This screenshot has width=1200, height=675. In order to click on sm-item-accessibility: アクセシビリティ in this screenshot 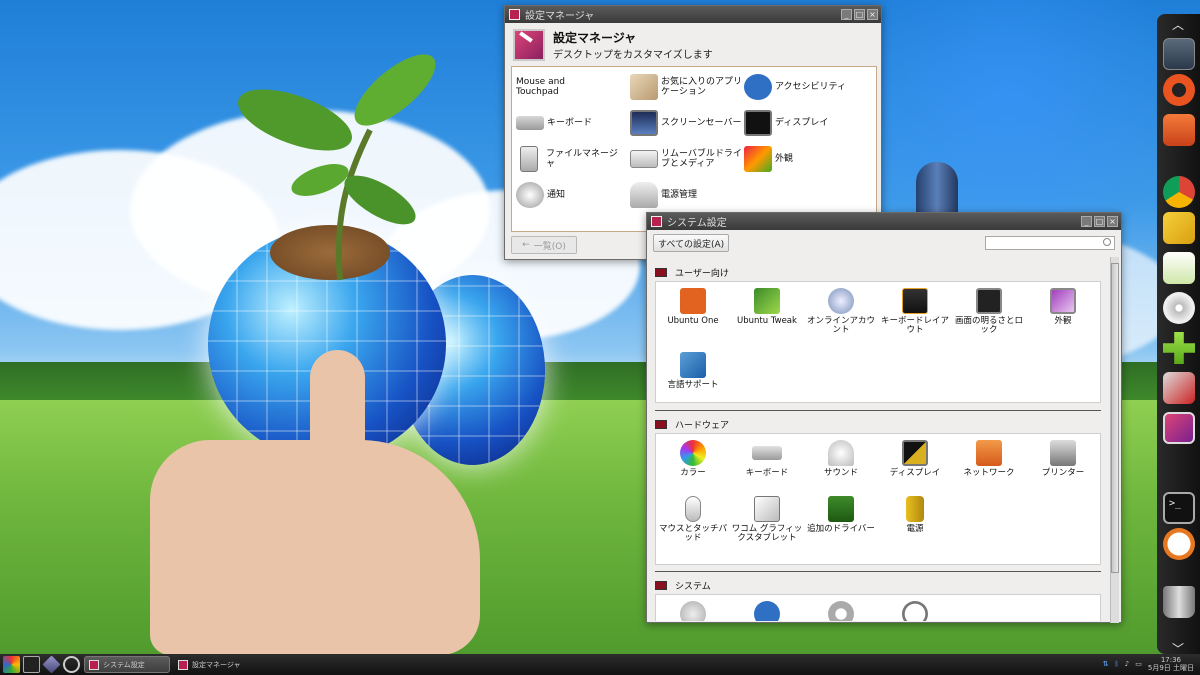, I will do `click(803, 87)`.